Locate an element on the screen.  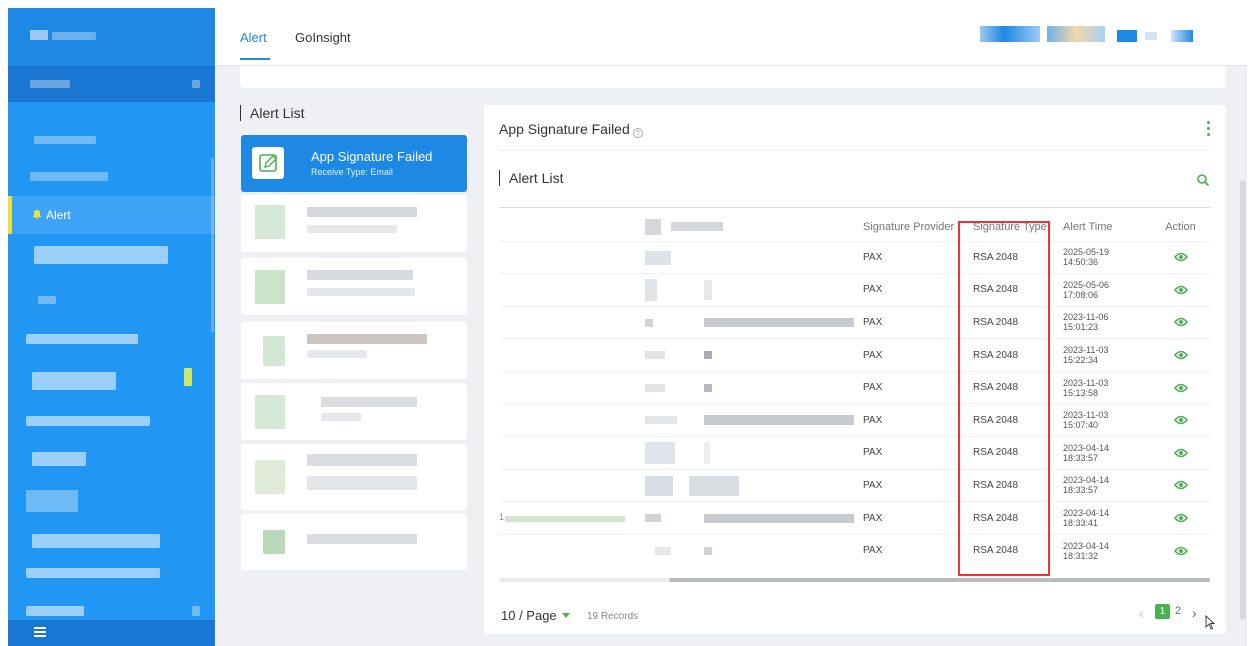
sidebar-group-header is located at coordinates (111, 84).